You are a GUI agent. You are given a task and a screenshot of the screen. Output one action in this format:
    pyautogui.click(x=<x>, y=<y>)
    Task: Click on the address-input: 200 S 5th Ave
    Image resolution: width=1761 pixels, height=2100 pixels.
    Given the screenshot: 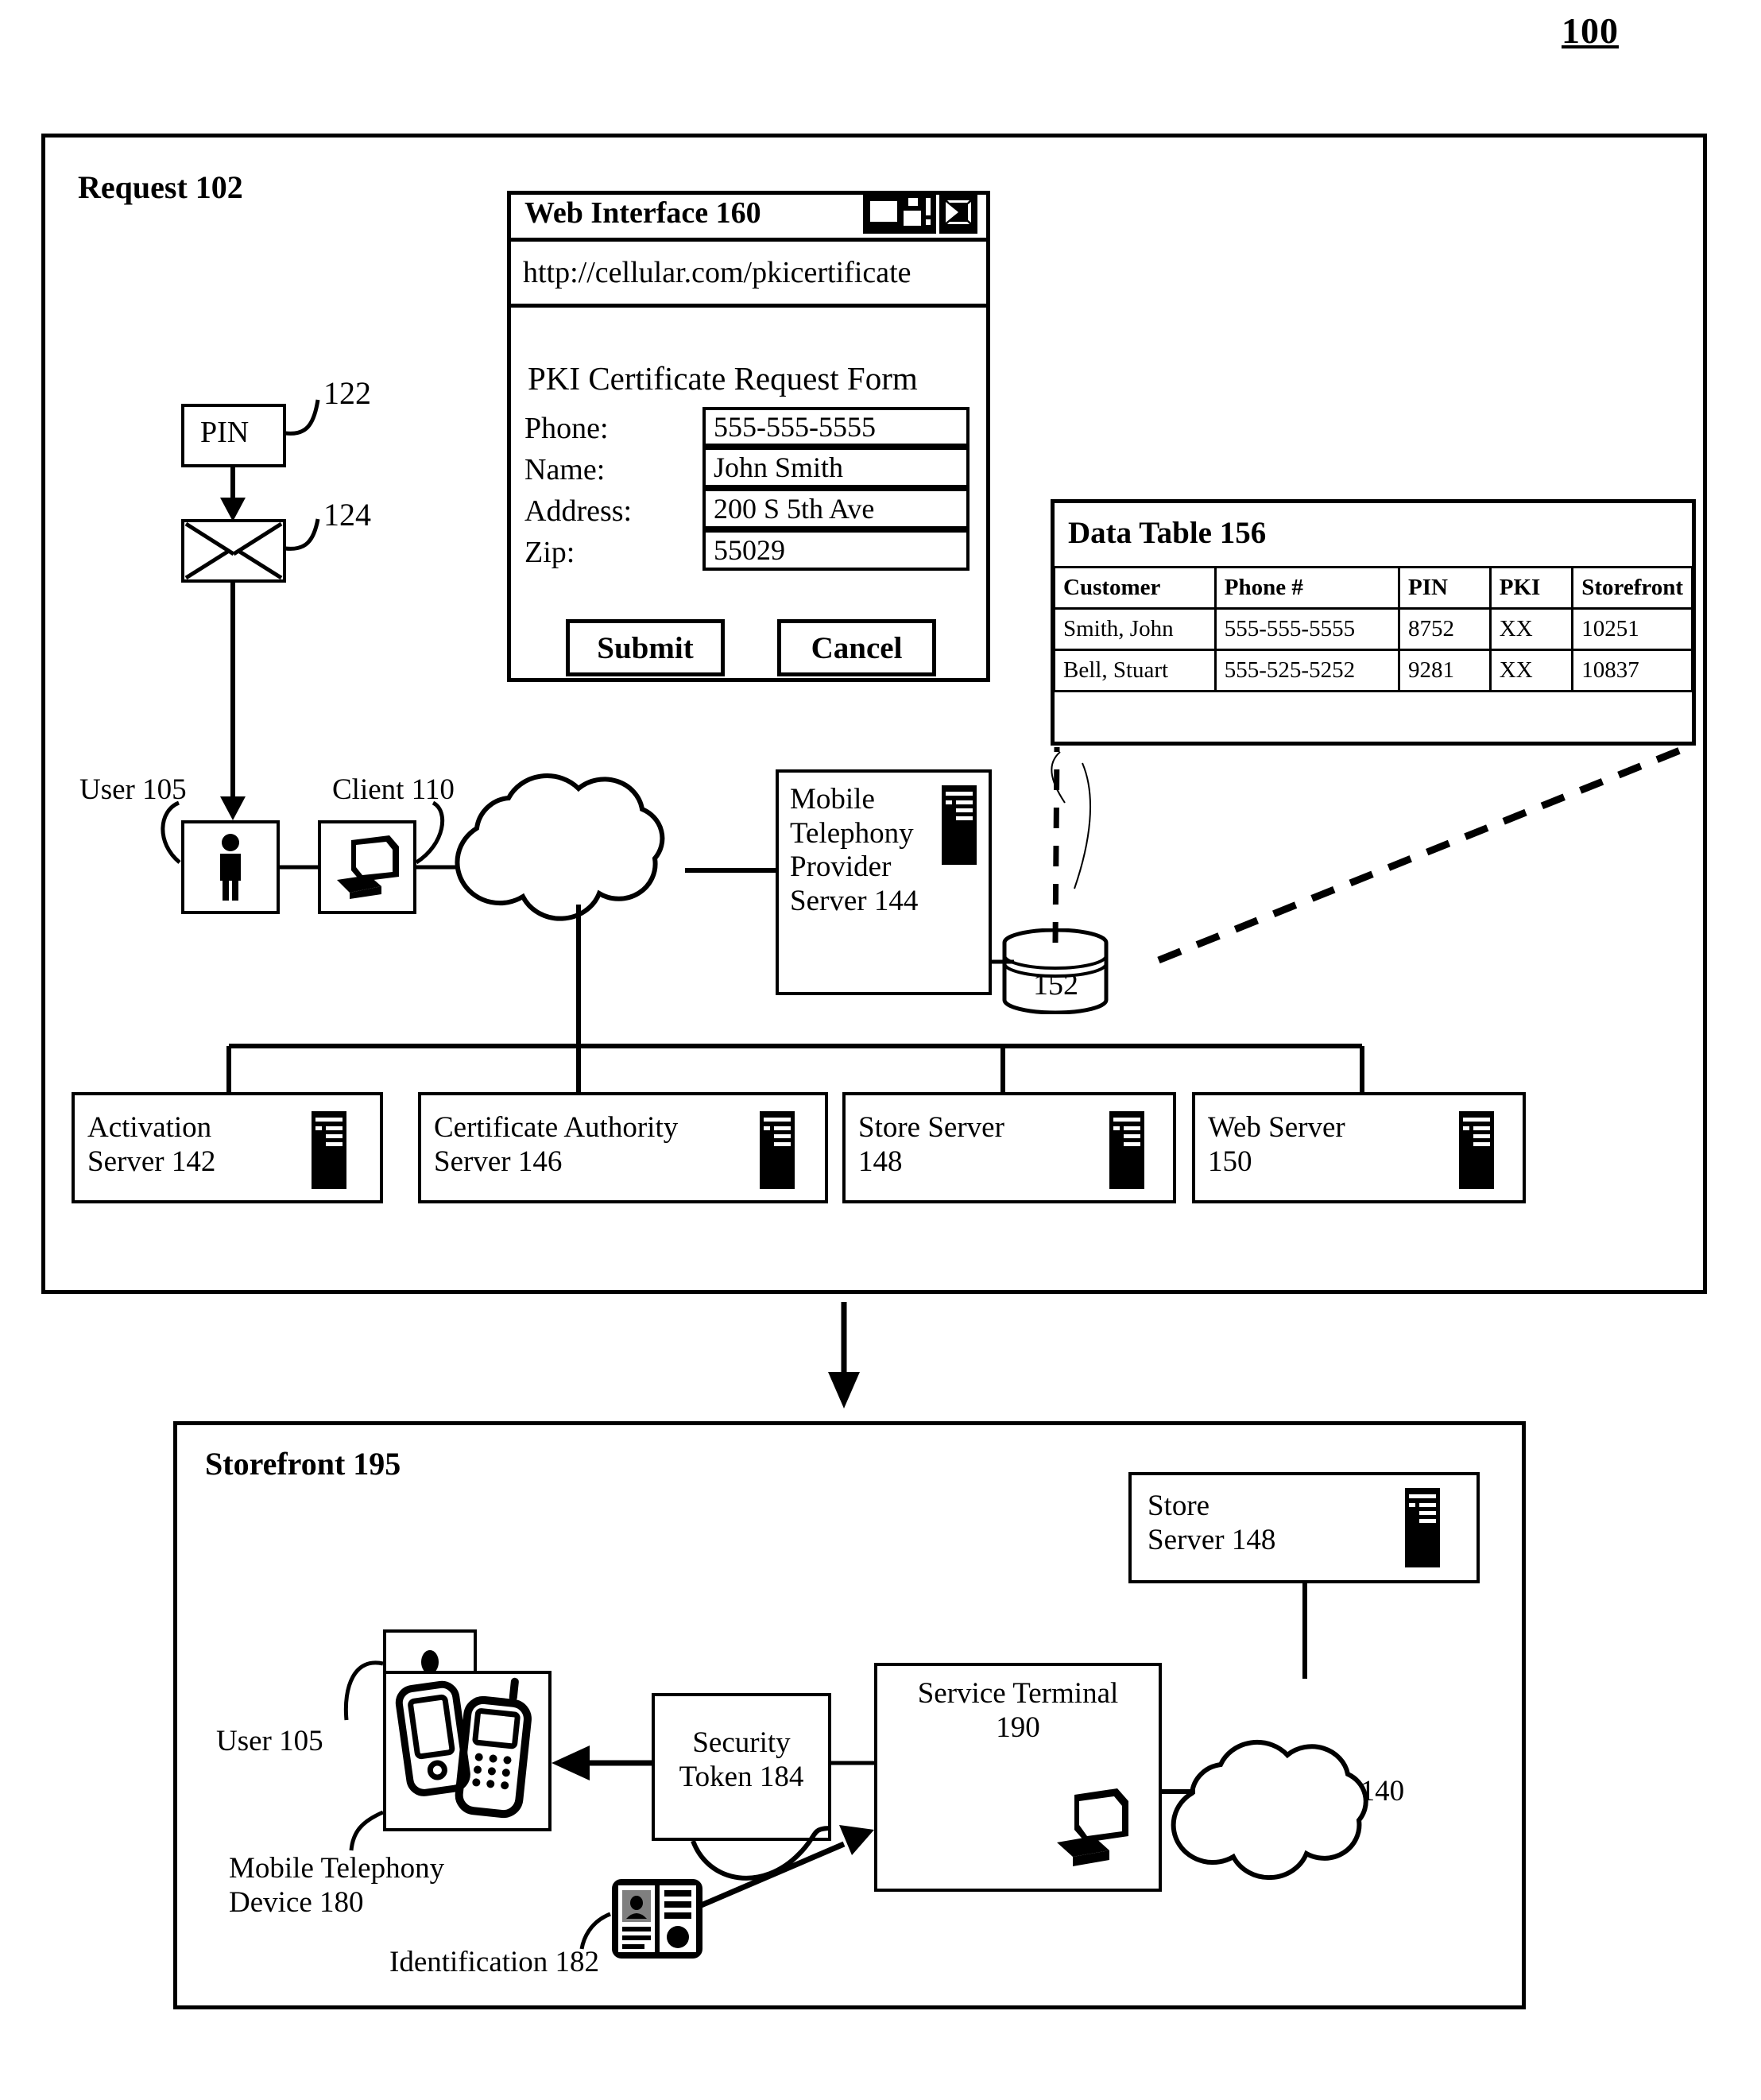 What is the action you would take?
    pyautogui.click(x=836, y=509)
    